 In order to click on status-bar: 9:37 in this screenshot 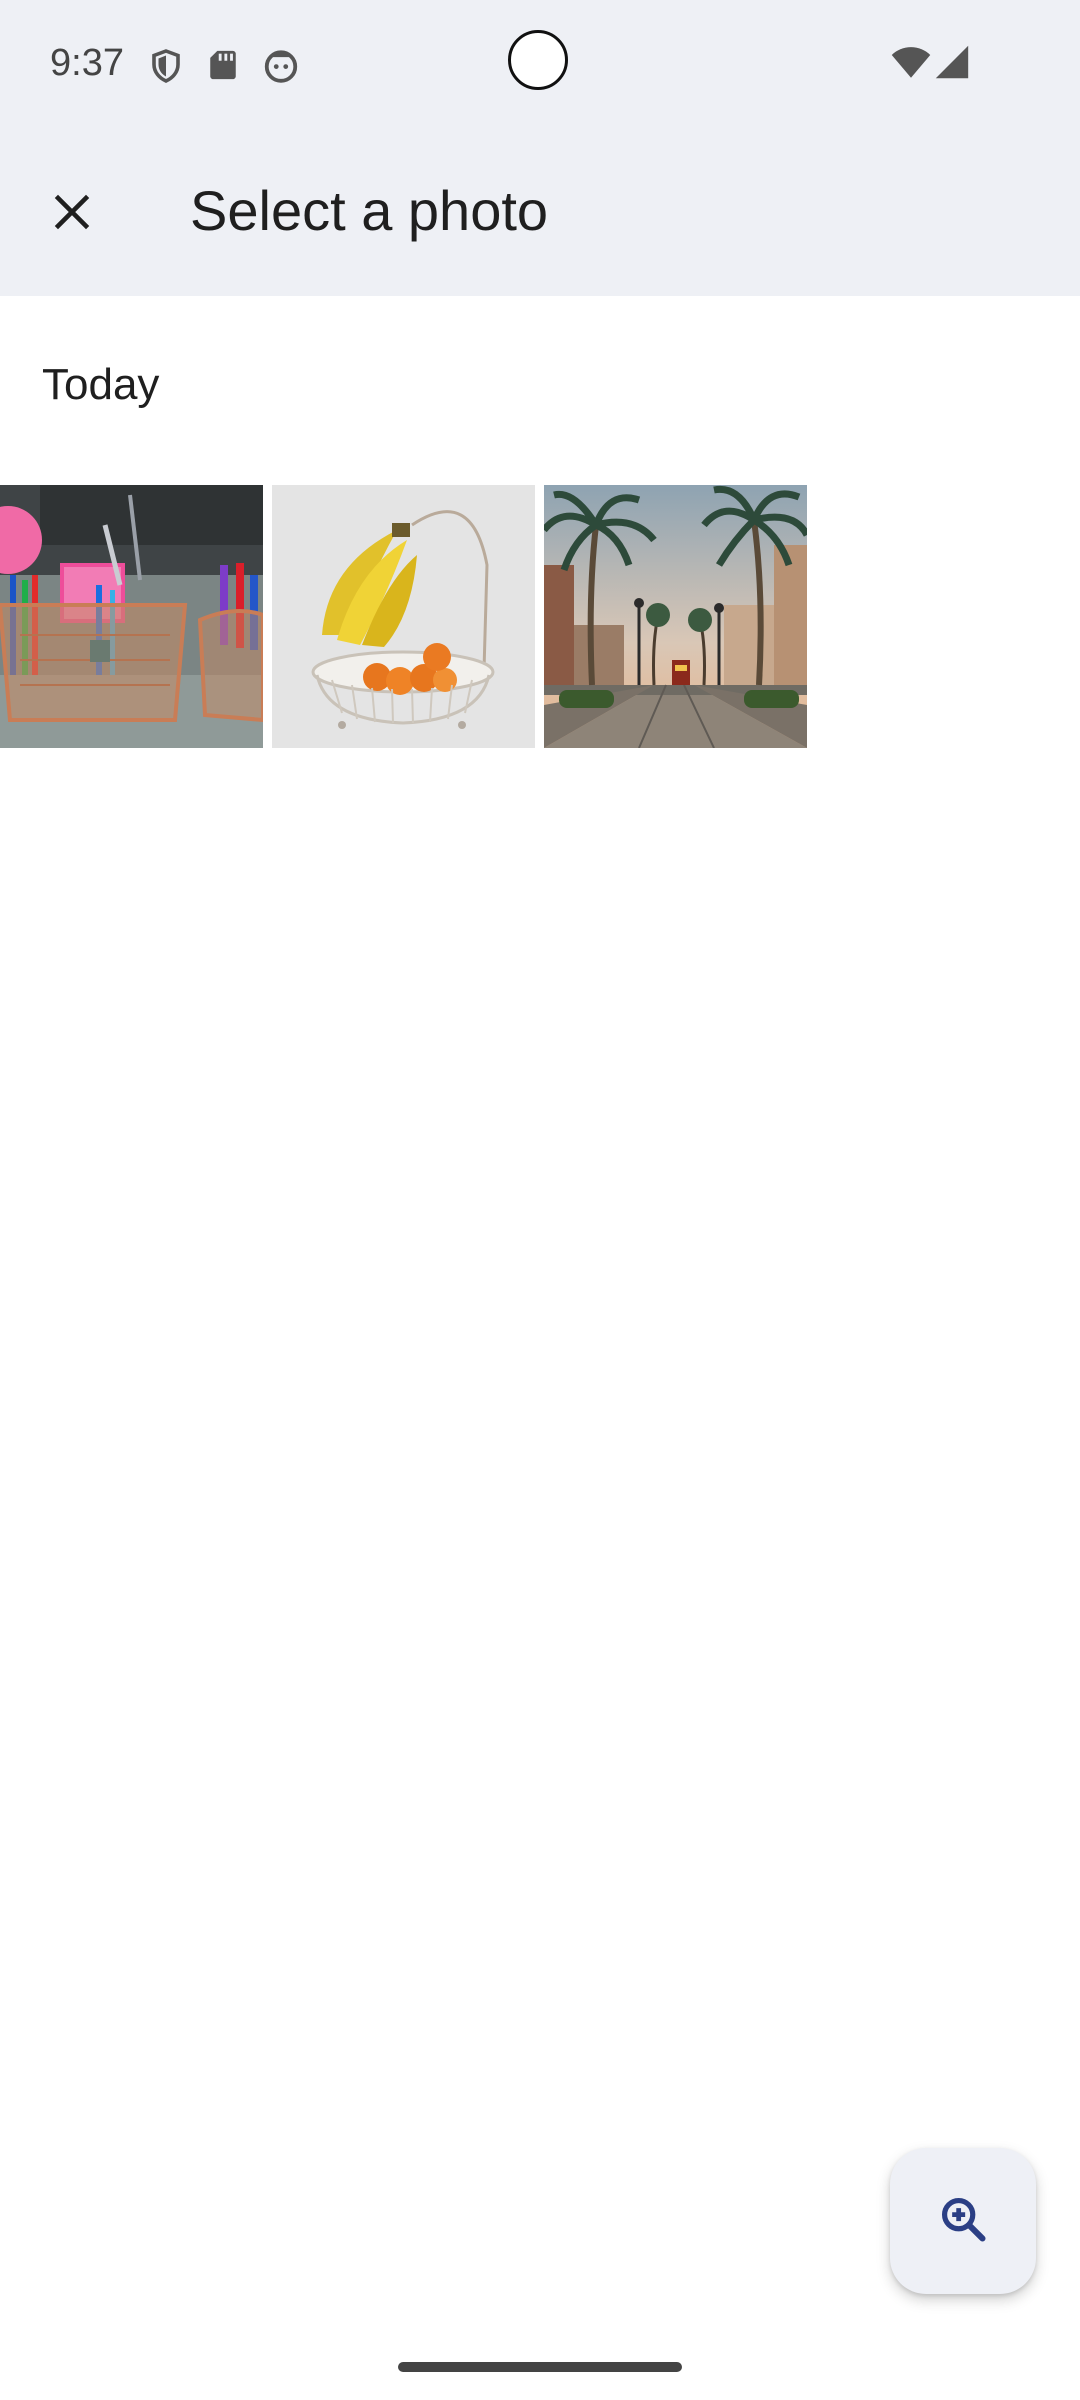, I will do `click(540, 65)`.